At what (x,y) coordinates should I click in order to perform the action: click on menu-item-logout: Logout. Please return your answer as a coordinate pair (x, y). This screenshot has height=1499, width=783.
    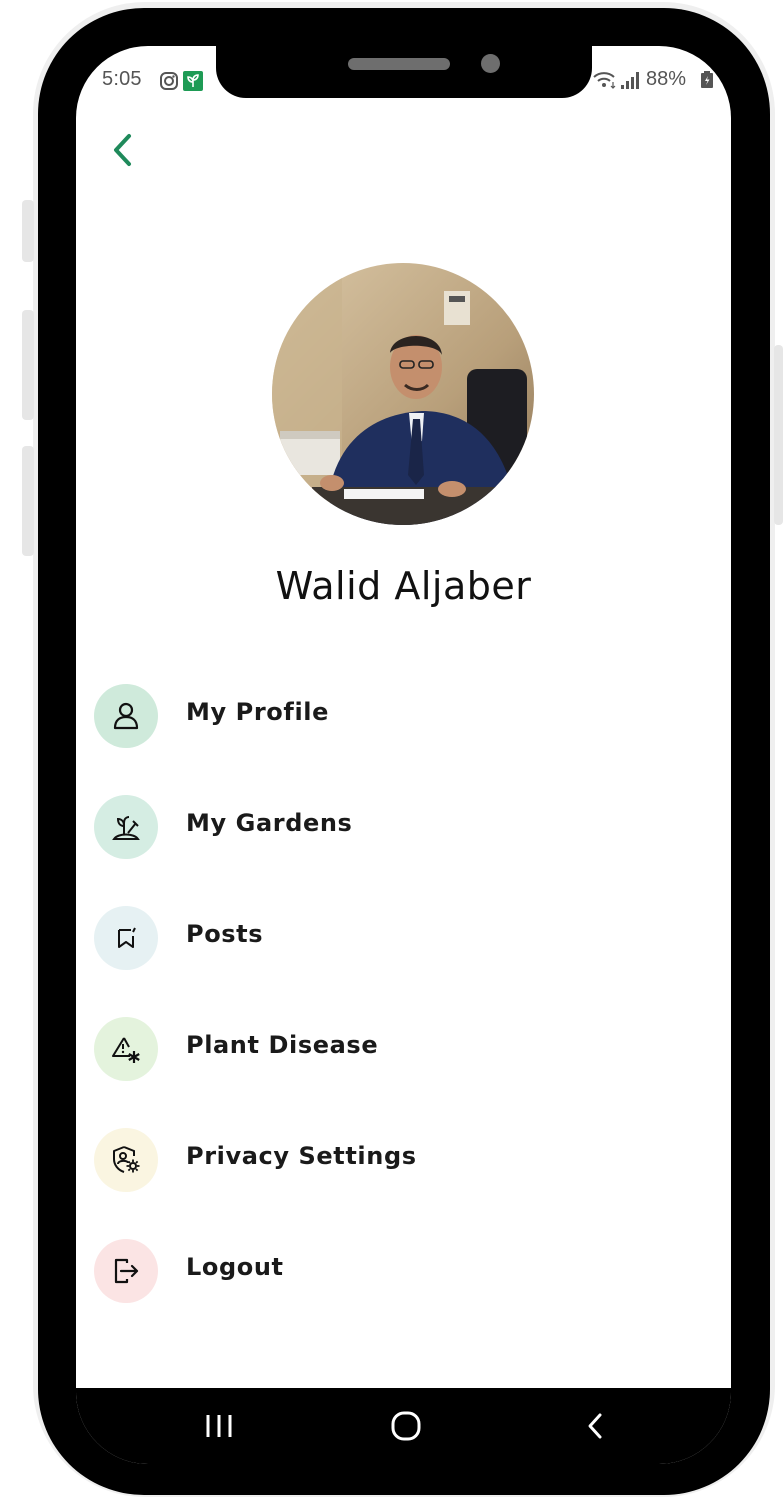
    Looking at the image, I should click on (344, 1272).